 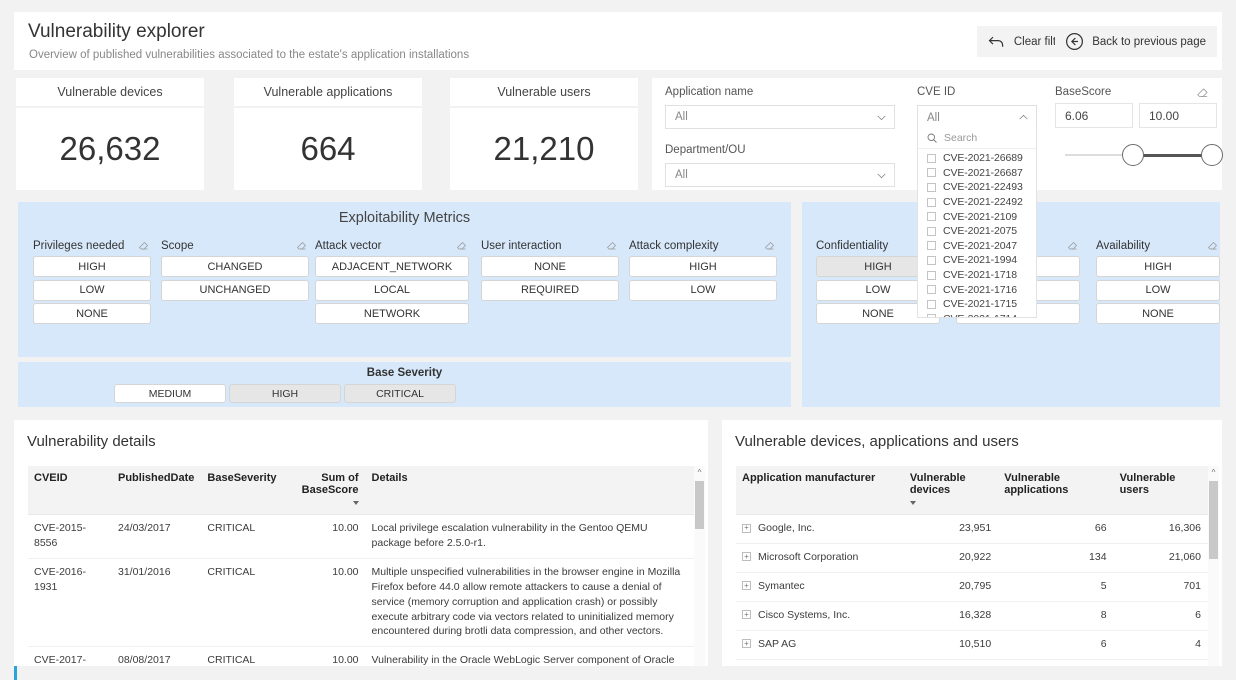 I want to click on slicer-option: ADJACENT_NETWORK, so click(x=392, y=266).